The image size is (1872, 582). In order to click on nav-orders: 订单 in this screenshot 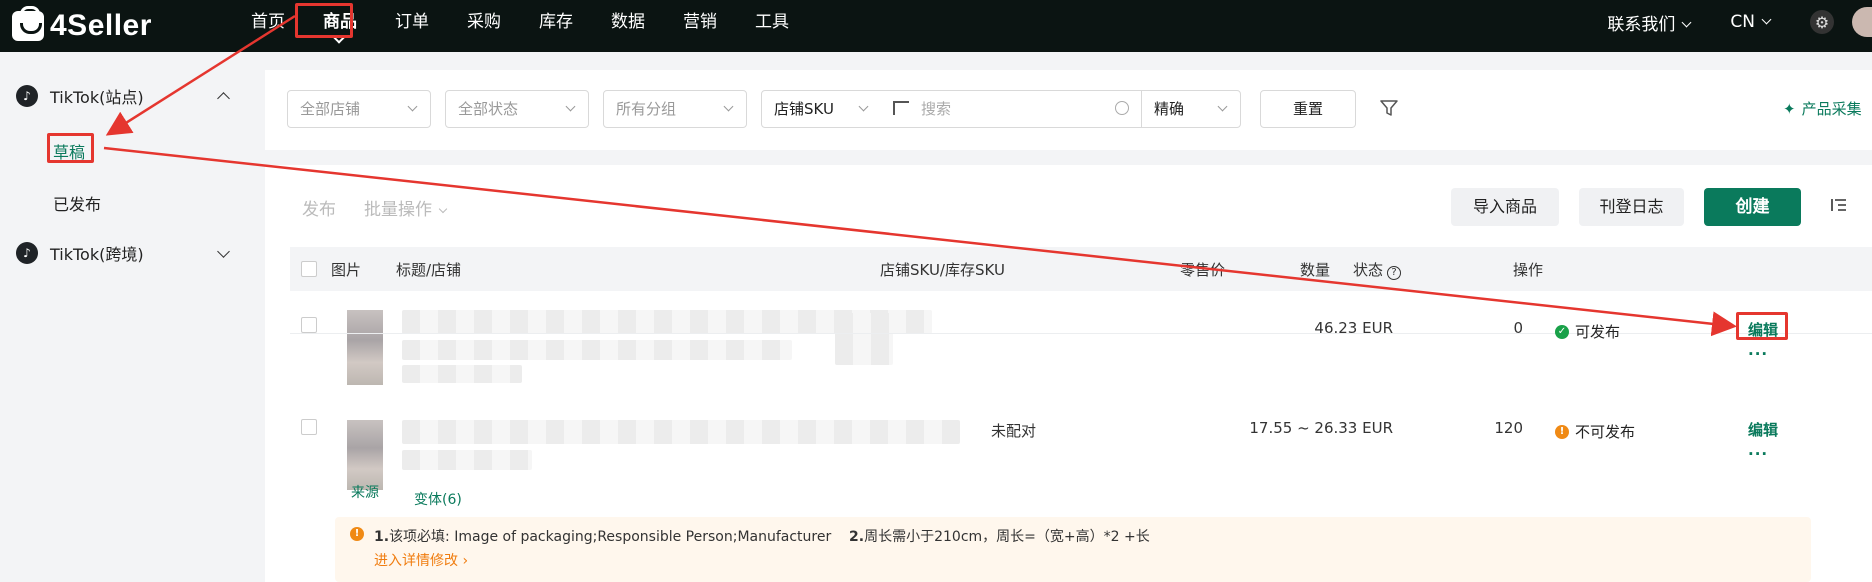, I will do `click(412, 22)`.